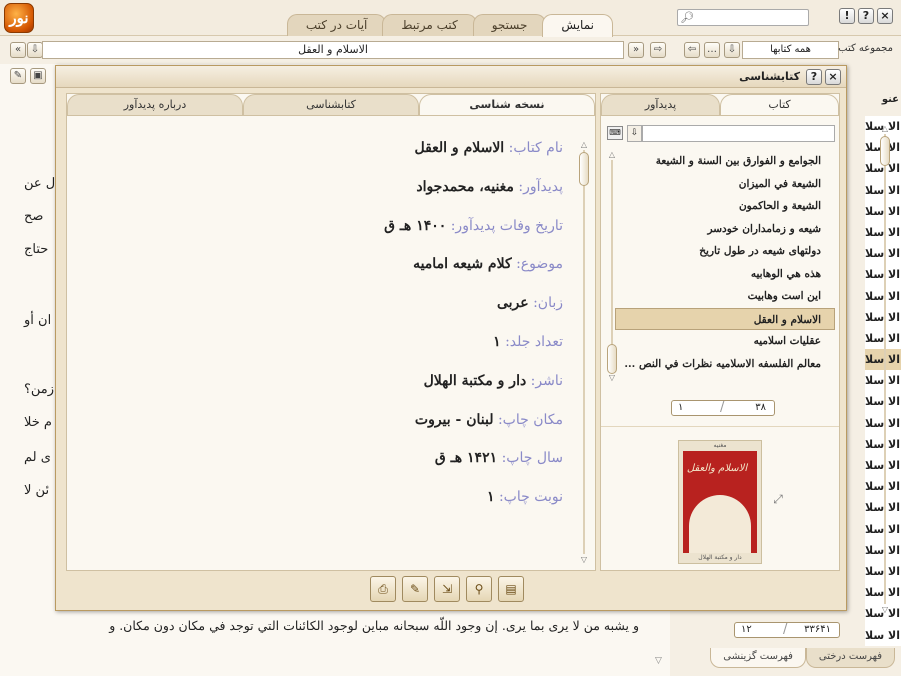  What do you see at coordinates (507, 104) in the screenshot?
I see `tab-manuscript: نسخه شناسی` at bounding box center [507, 104].